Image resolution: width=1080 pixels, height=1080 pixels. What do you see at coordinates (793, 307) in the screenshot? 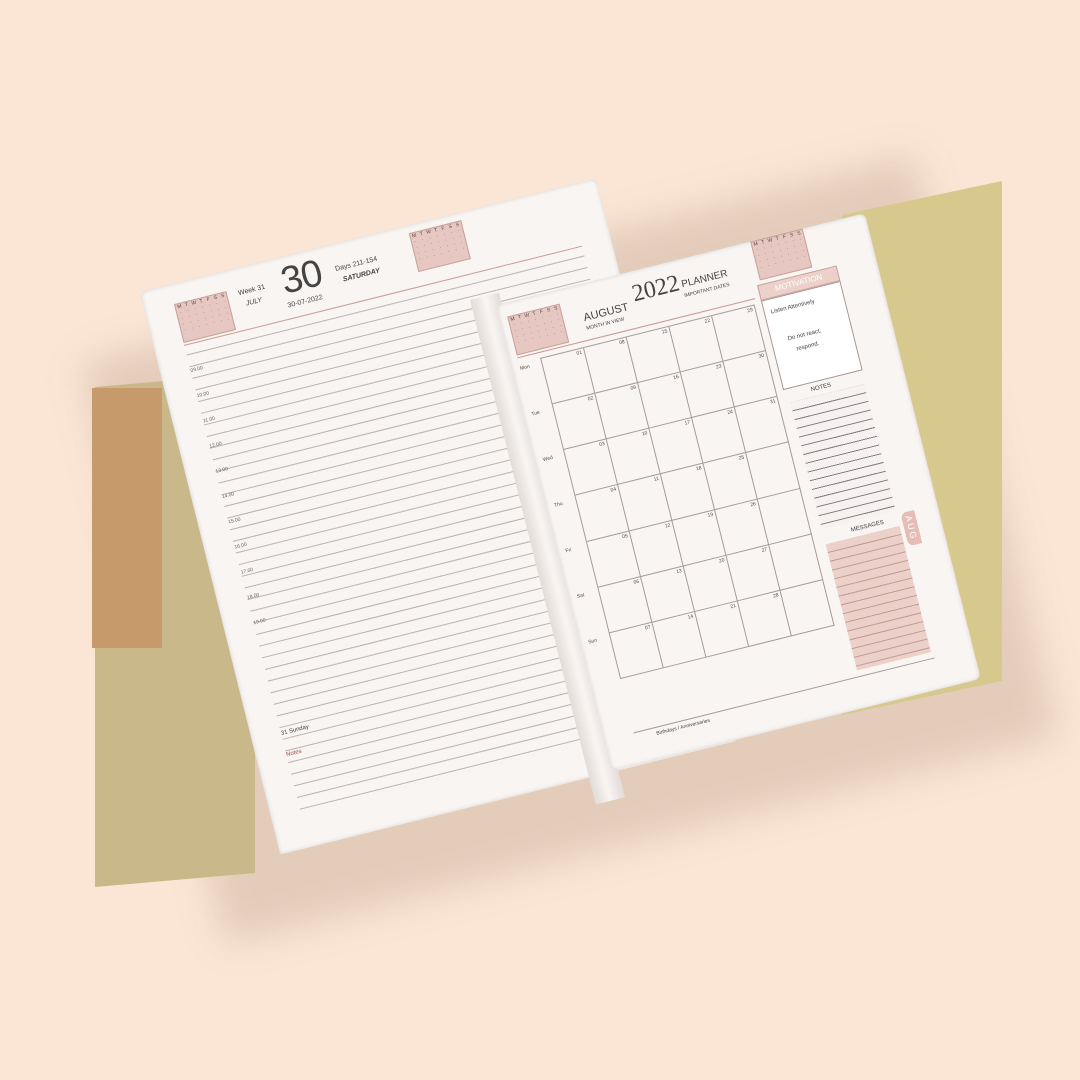
I see `motivation-line1: Listen Attentively` at bounding box center [793, 307].